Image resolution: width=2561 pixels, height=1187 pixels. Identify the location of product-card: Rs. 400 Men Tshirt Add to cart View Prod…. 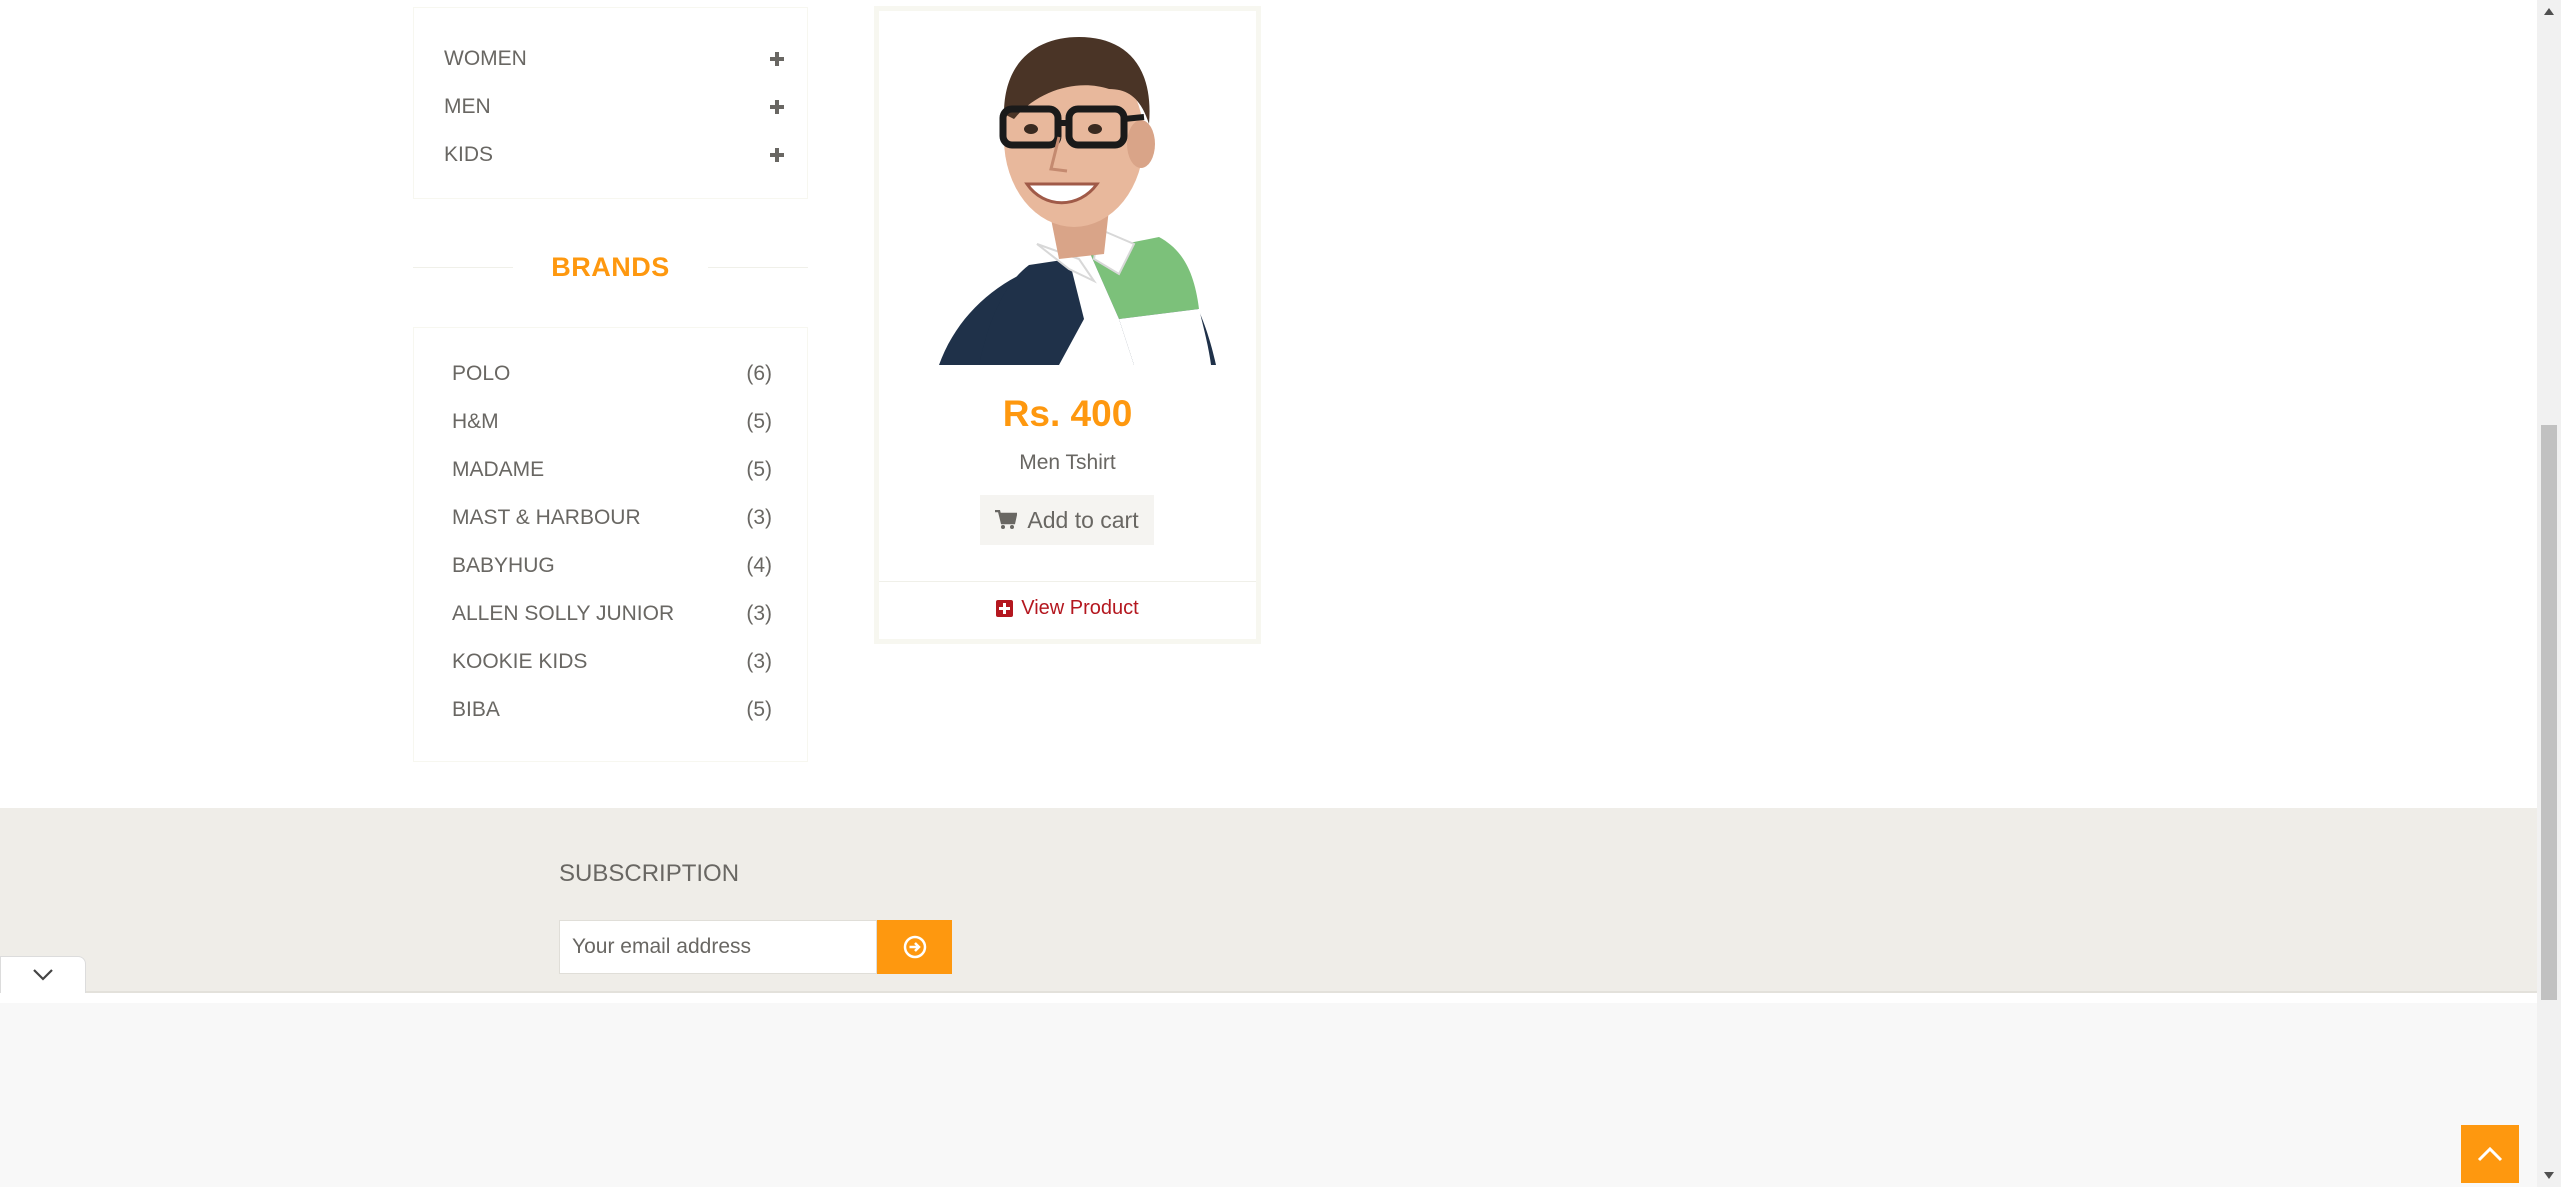
(1067, 325).